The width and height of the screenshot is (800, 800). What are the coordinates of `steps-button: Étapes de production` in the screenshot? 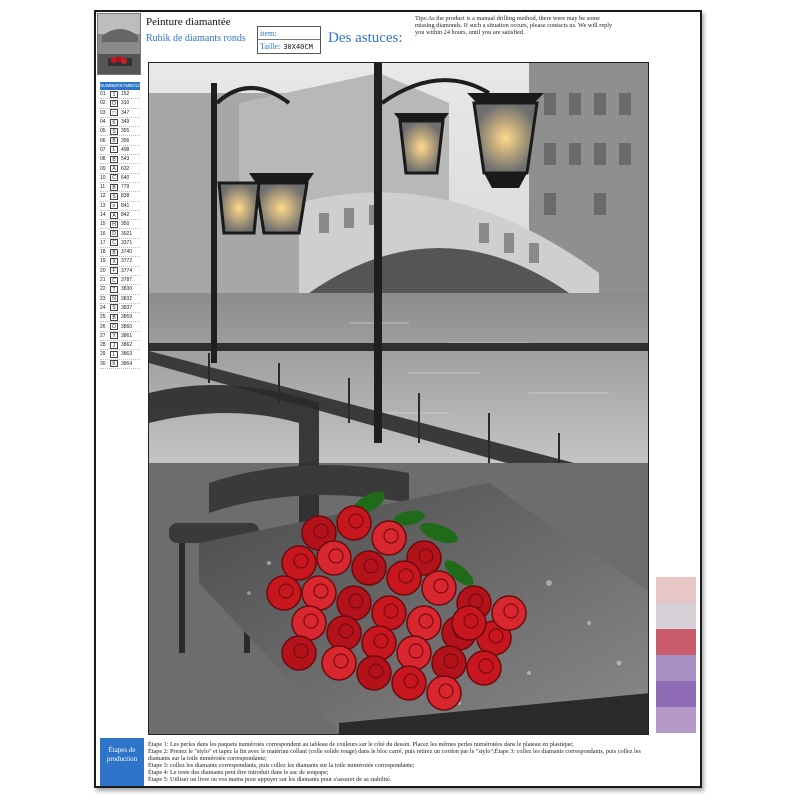 It's located at (122, 762).